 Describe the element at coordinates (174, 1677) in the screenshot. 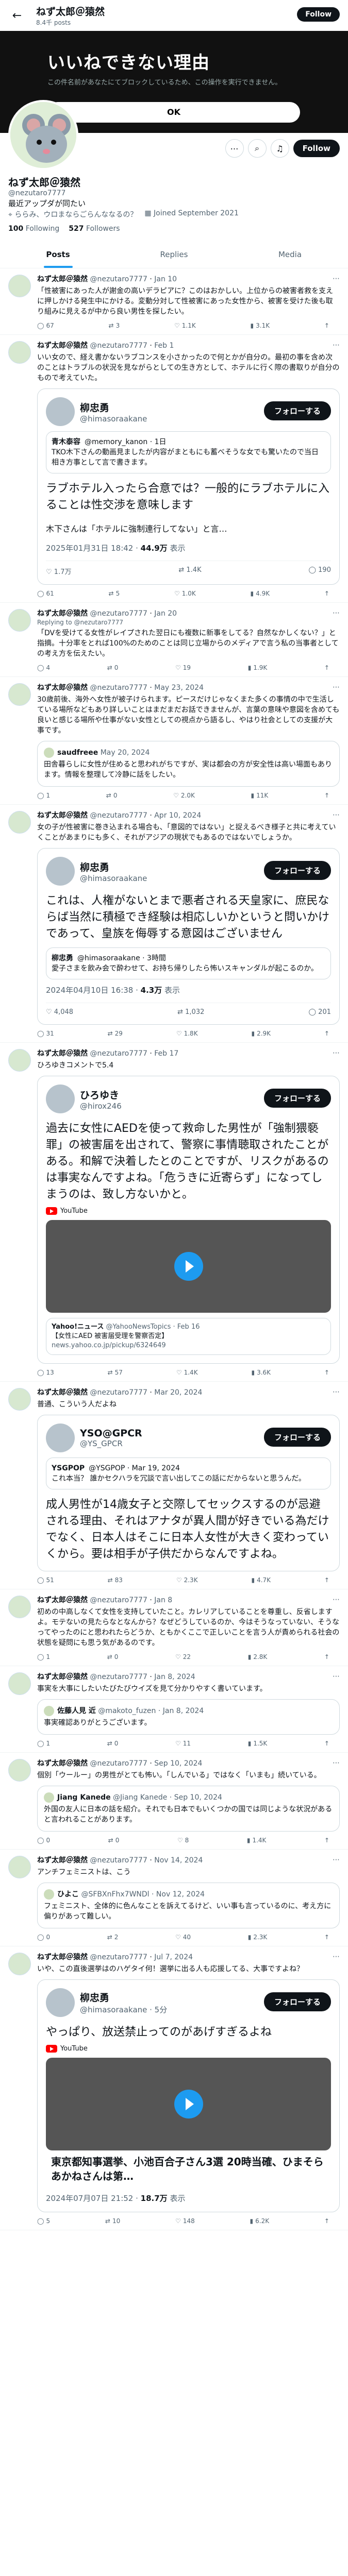

I see `post-date: Jan 8, 2024` at that location.